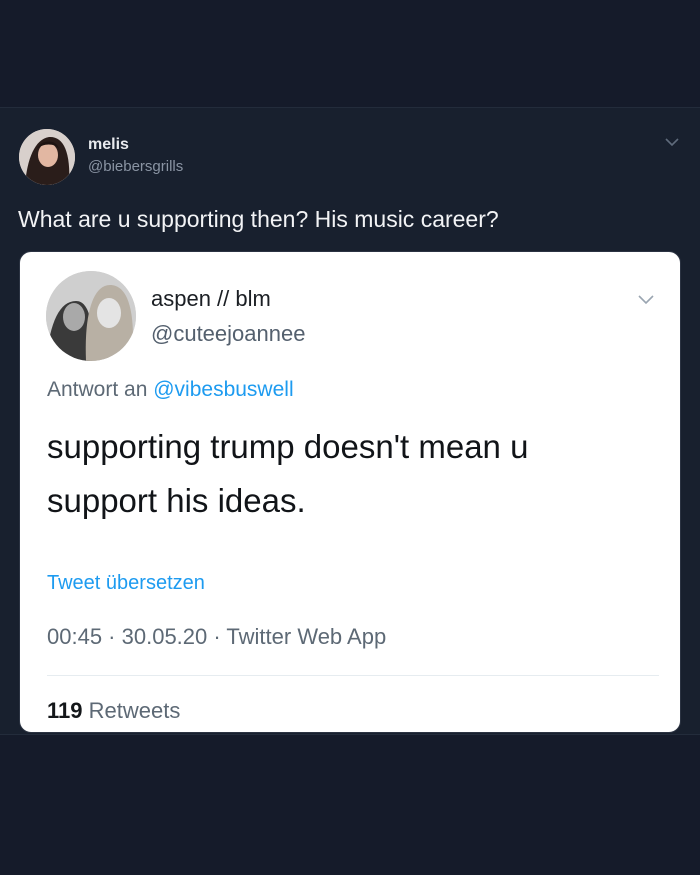 Image resolution: width=700 pixels, height=875 pixels. What do you see at coordinates (176, 500) in the screenshot?
I see `tweet-text-line: support his ideas.` at bounding box center [176, 500].